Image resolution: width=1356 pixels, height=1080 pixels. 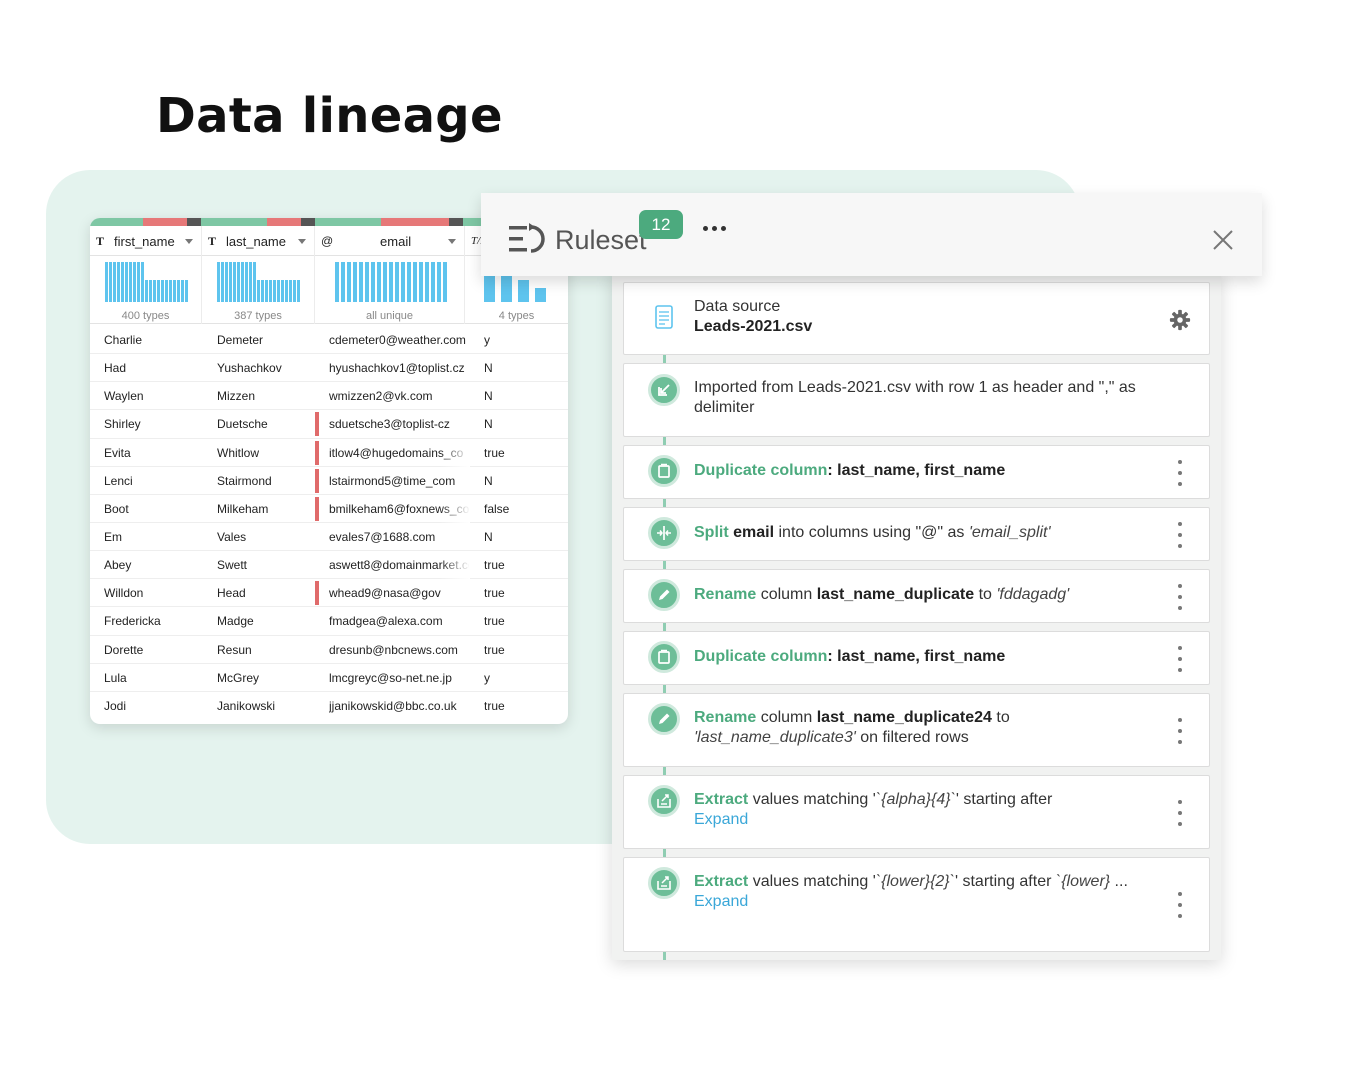 What do you see at coordinates (664, 719) in the screenshot?
I see `rename-icon` at bounding box center [664, 719].